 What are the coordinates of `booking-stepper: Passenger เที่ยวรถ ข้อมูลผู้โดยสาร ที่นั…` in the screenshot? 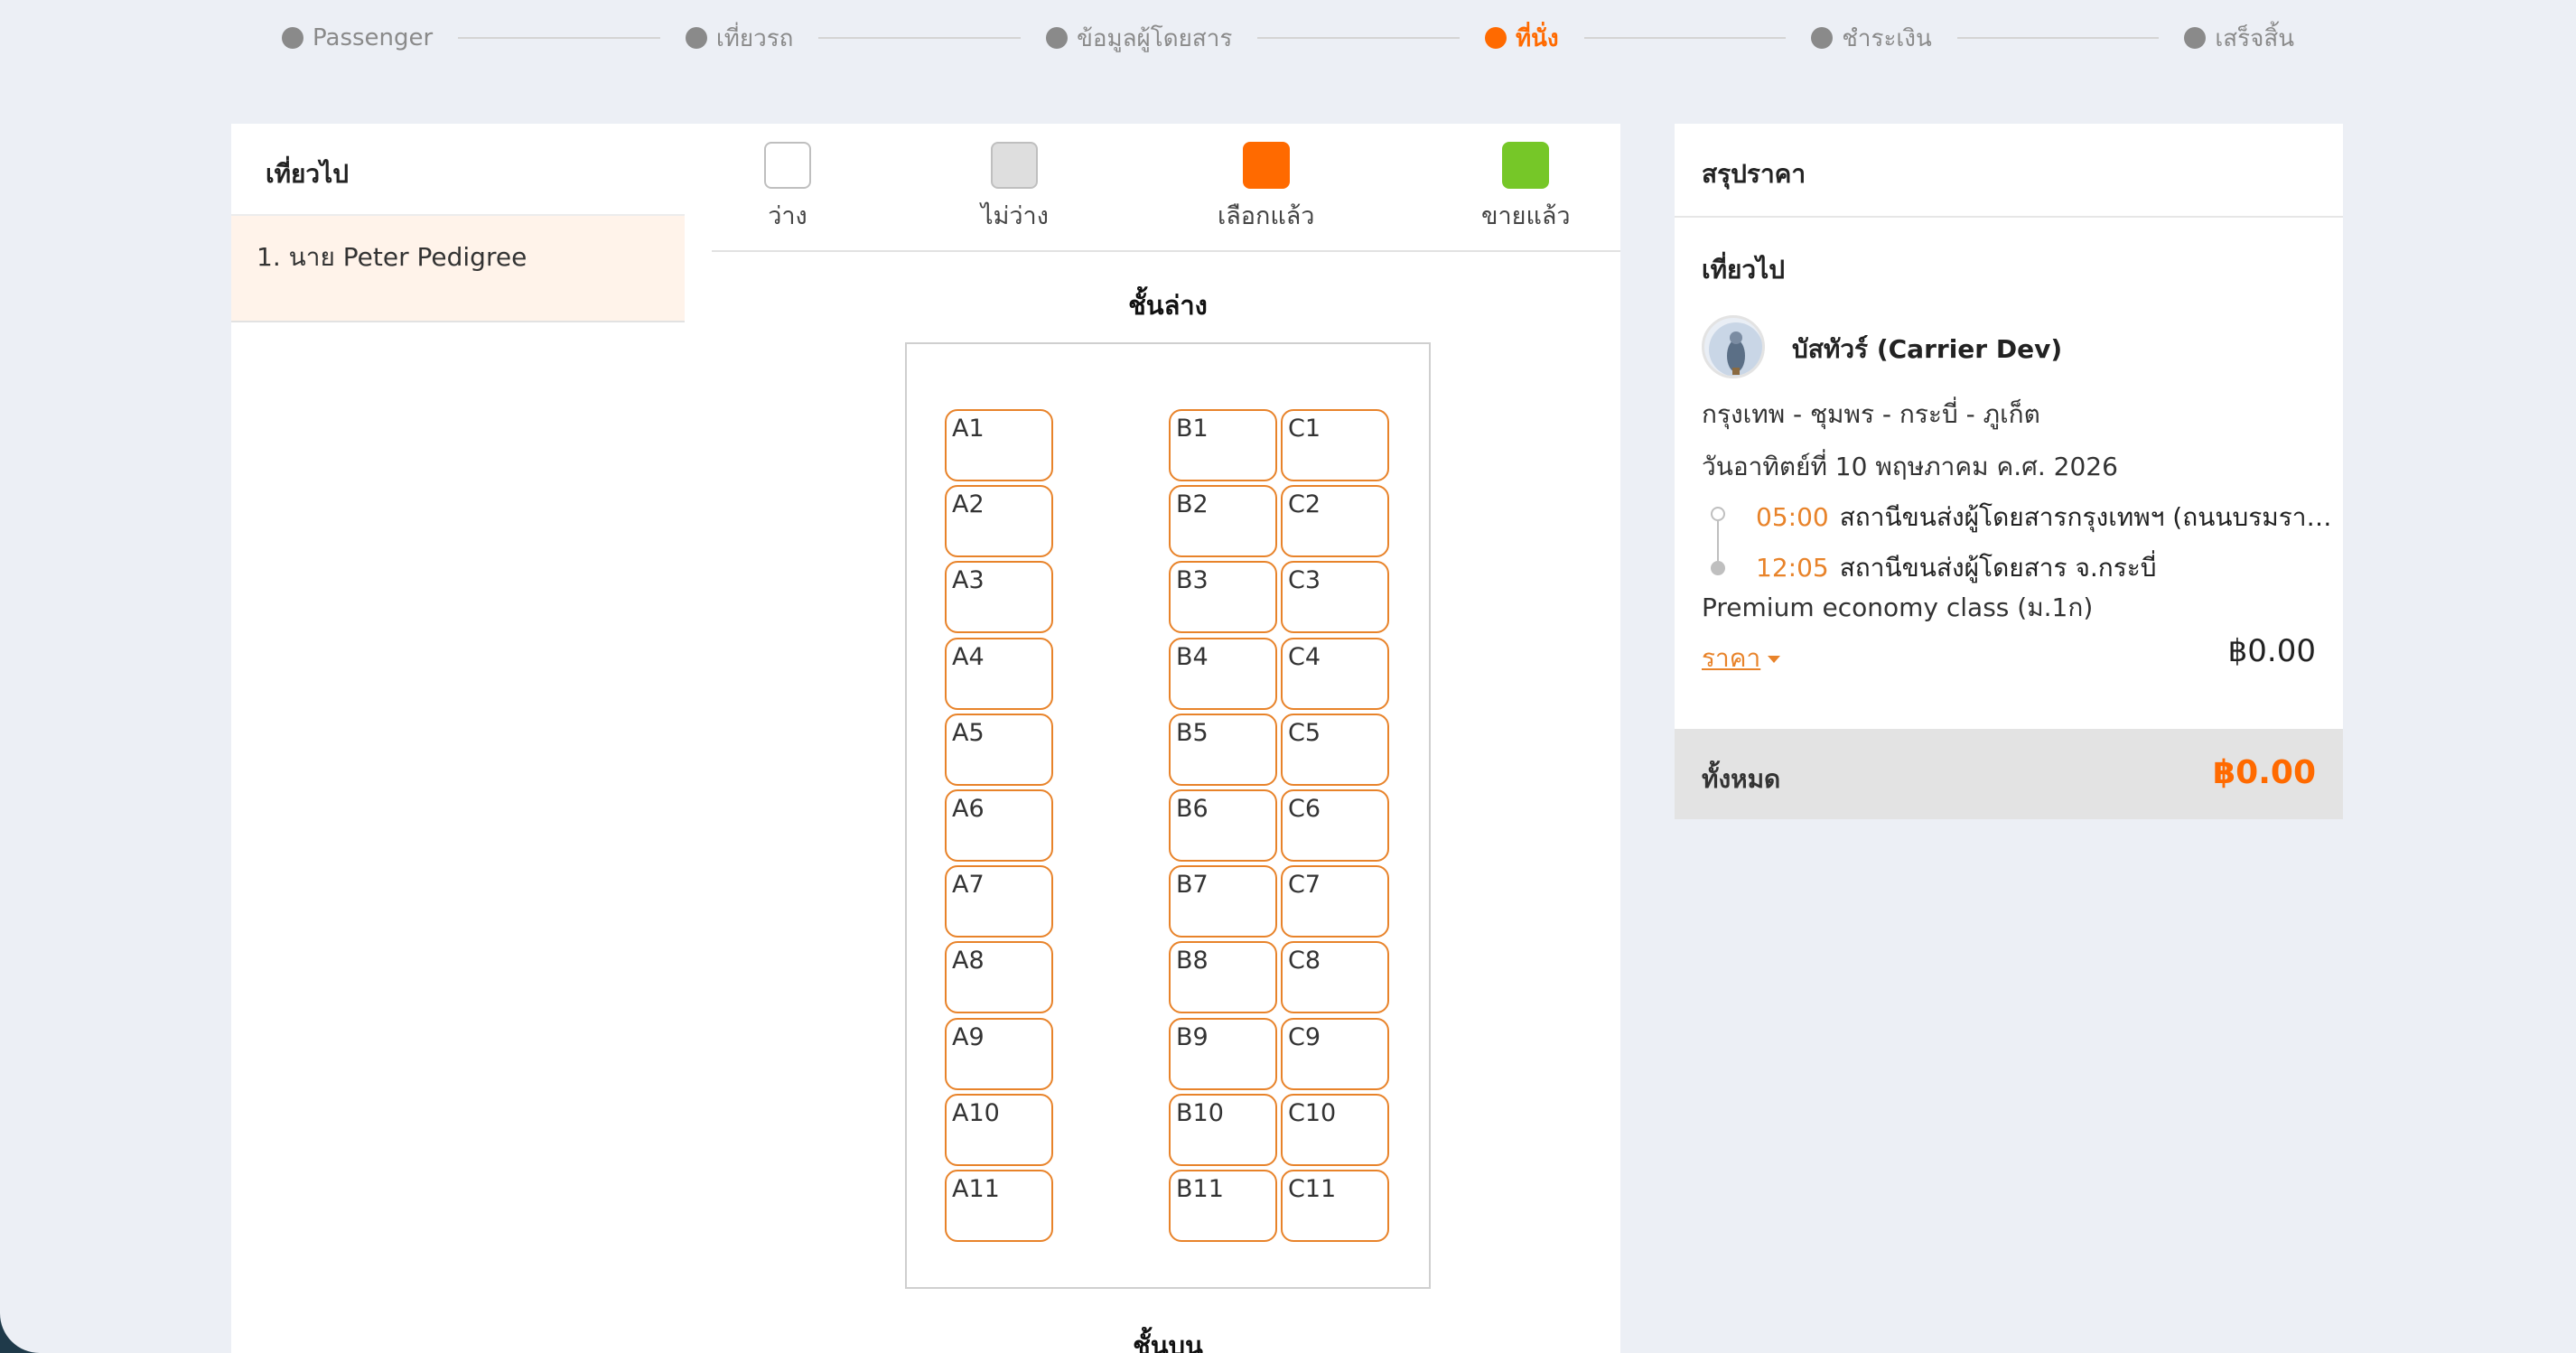 It's located at (1288, 38).